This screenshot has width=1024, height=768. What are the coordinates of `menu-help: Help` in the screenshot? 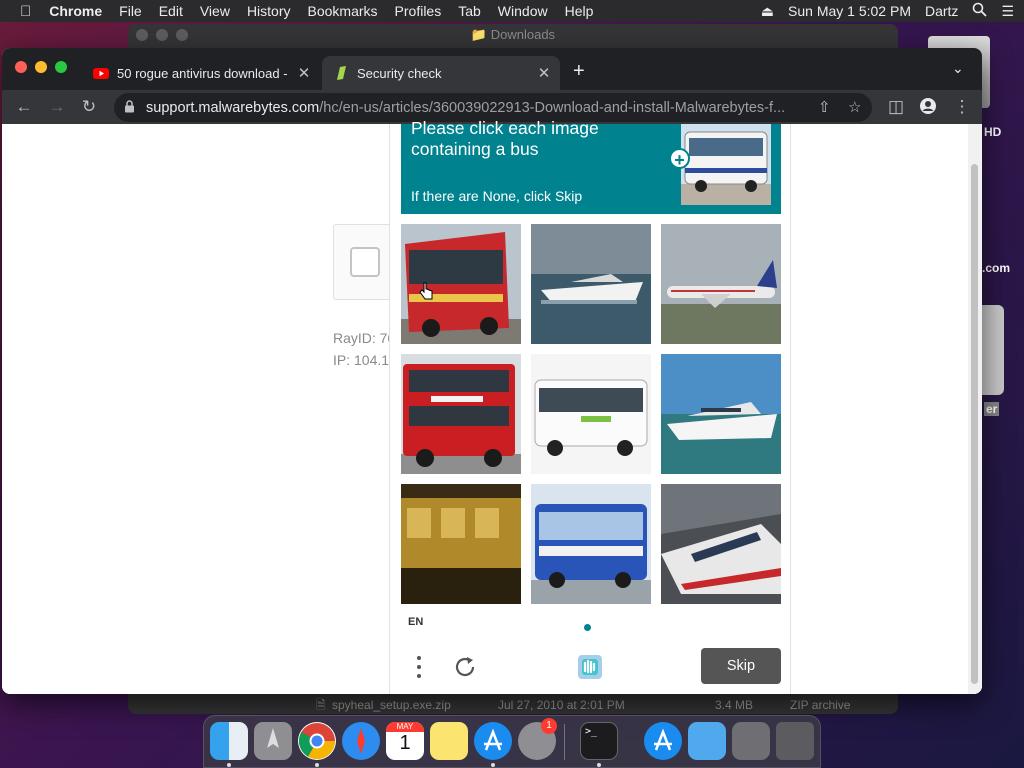 It's located at (579, 11).